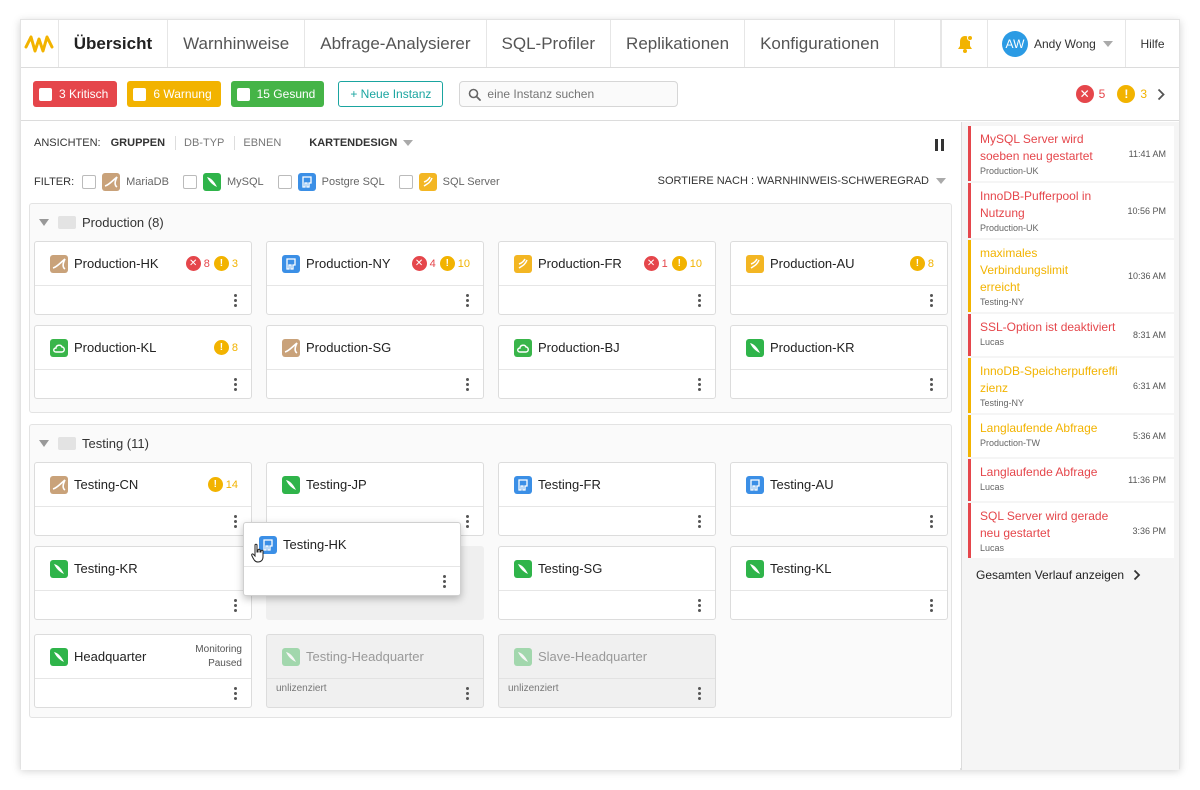 The height and width of the screenshot is (790, 1200). I want to click on tab-query-analyzer: Abfrage-Analysierer, so click(396, 43).